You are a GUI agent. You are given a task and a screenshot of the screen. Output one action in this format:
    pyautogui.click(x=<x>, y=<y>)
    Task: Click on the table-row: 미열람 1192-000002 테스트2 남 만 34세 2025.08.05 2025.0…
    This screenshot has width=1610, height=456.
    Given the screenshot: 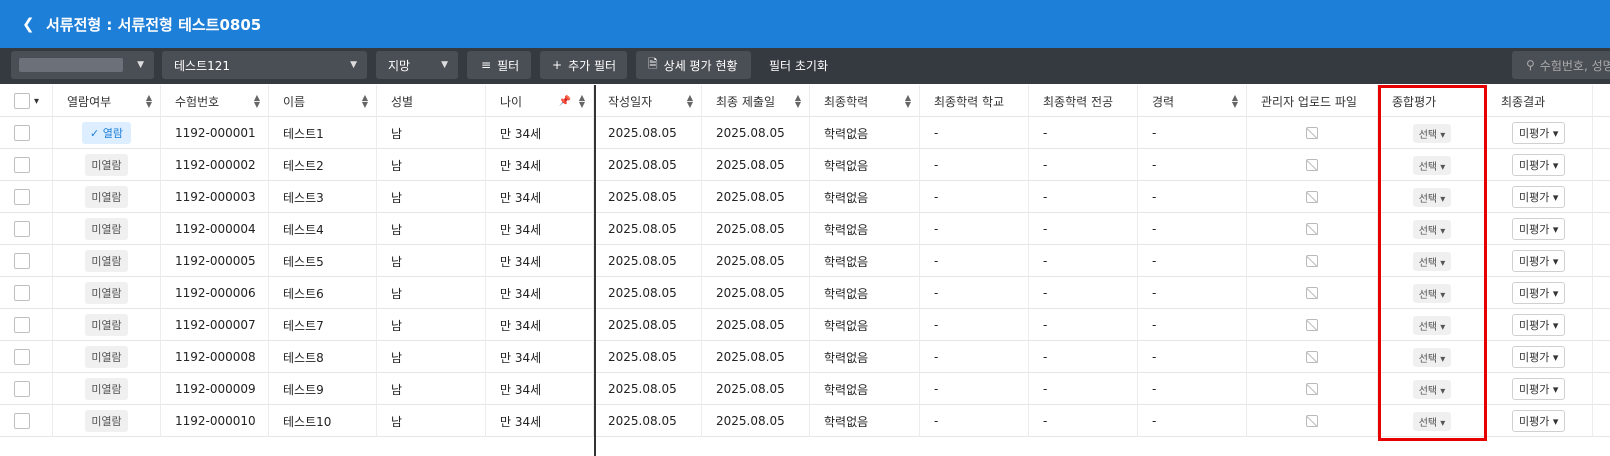 What is the action you would take?
    pyautogui.click(x=805, y=165)
    